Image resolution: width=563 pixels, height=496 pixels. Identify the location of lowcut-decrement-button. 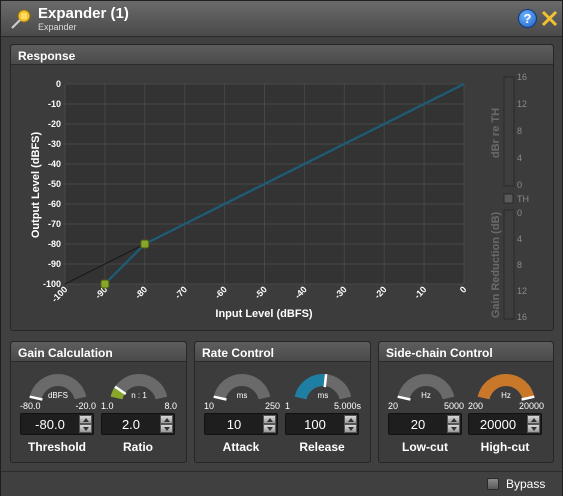
(453, 428).